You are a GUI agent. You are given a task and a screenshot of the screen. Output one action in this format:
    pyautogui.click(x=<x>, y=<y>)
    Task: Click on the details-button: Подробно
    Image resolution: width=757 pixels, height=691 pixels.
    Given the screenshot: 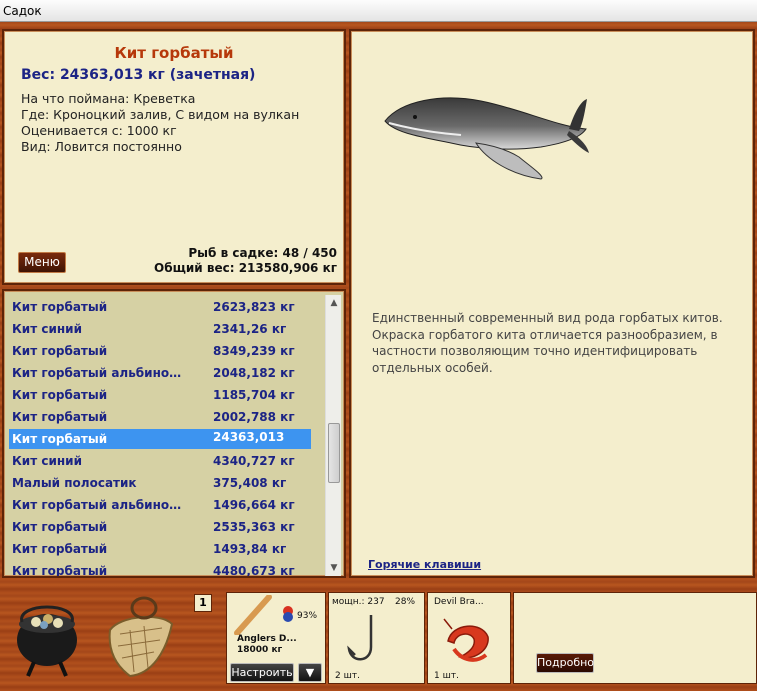 What is the action you would take?
    pyautogui.click(x=565, y=663)
    